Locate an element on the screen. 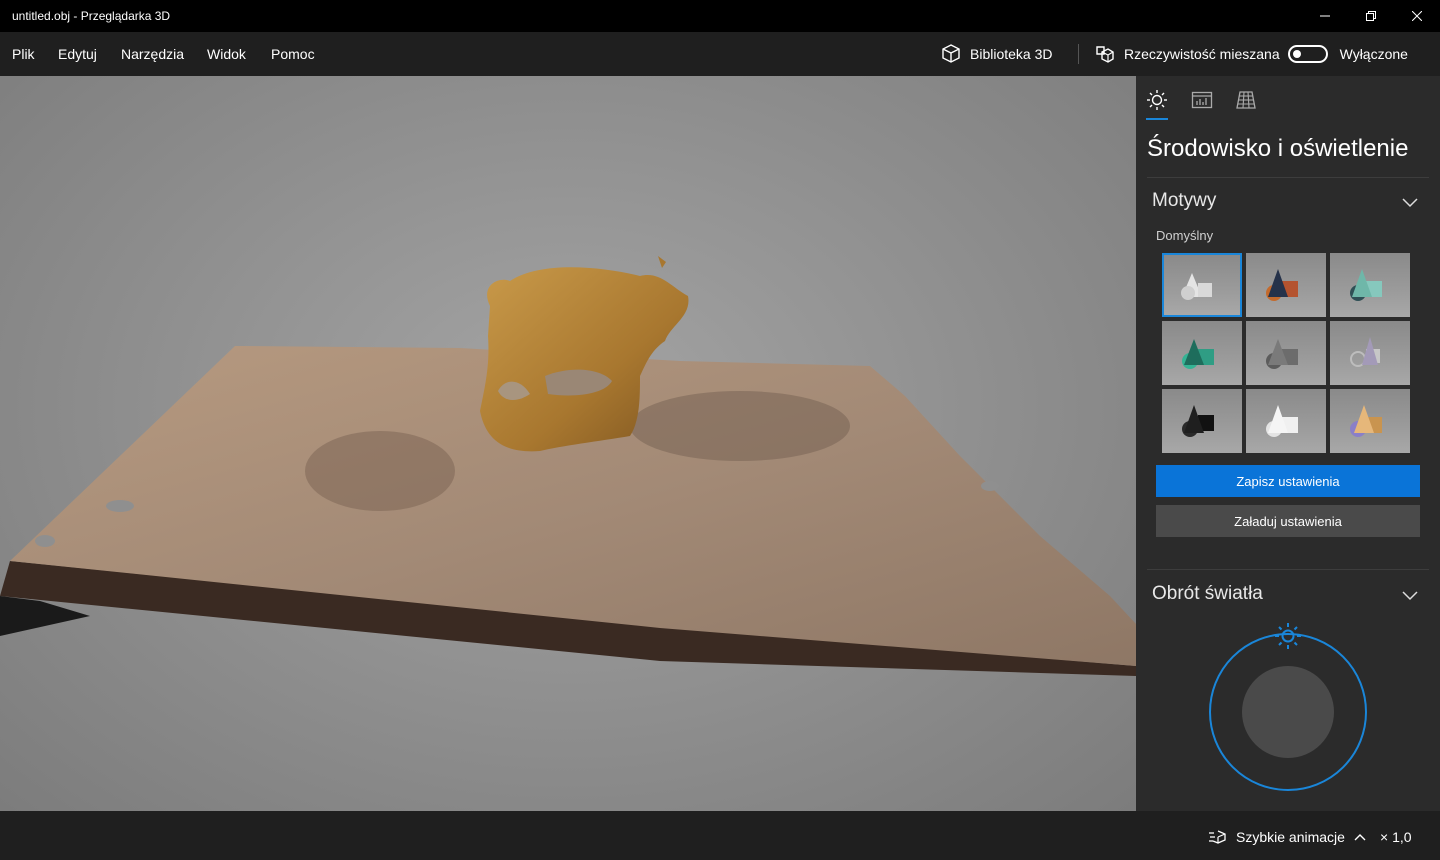  theme-tile-white is located at coordinates (1286, 421).